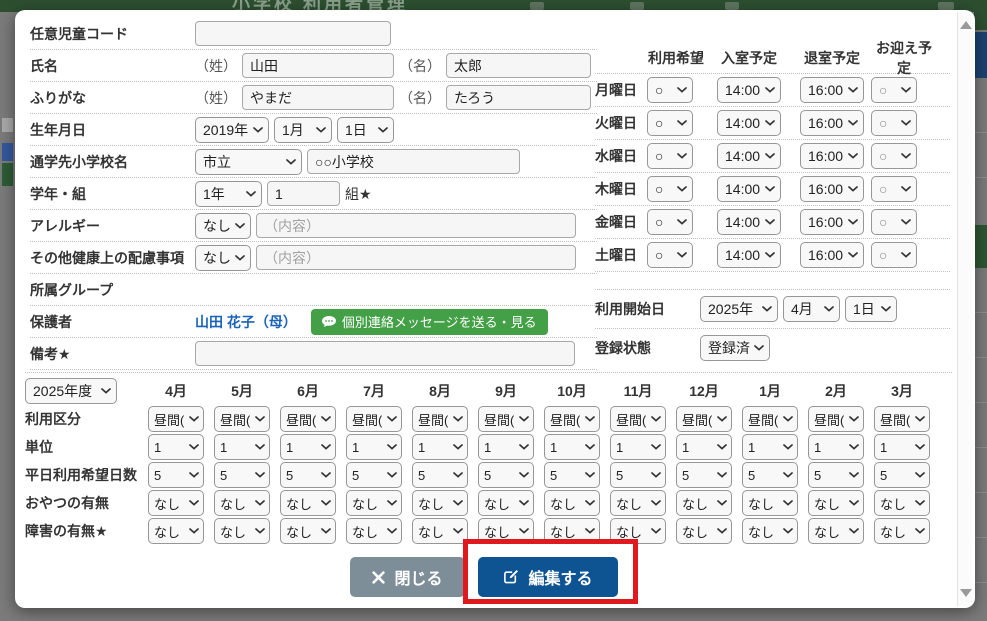  I want to click on start-month-select: 4月, so click(811, 309).